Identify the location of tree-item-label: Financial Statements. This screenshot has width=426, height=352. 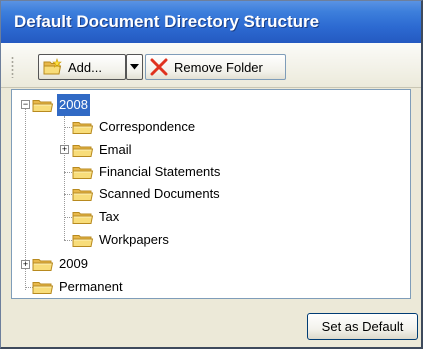
(160, 171).